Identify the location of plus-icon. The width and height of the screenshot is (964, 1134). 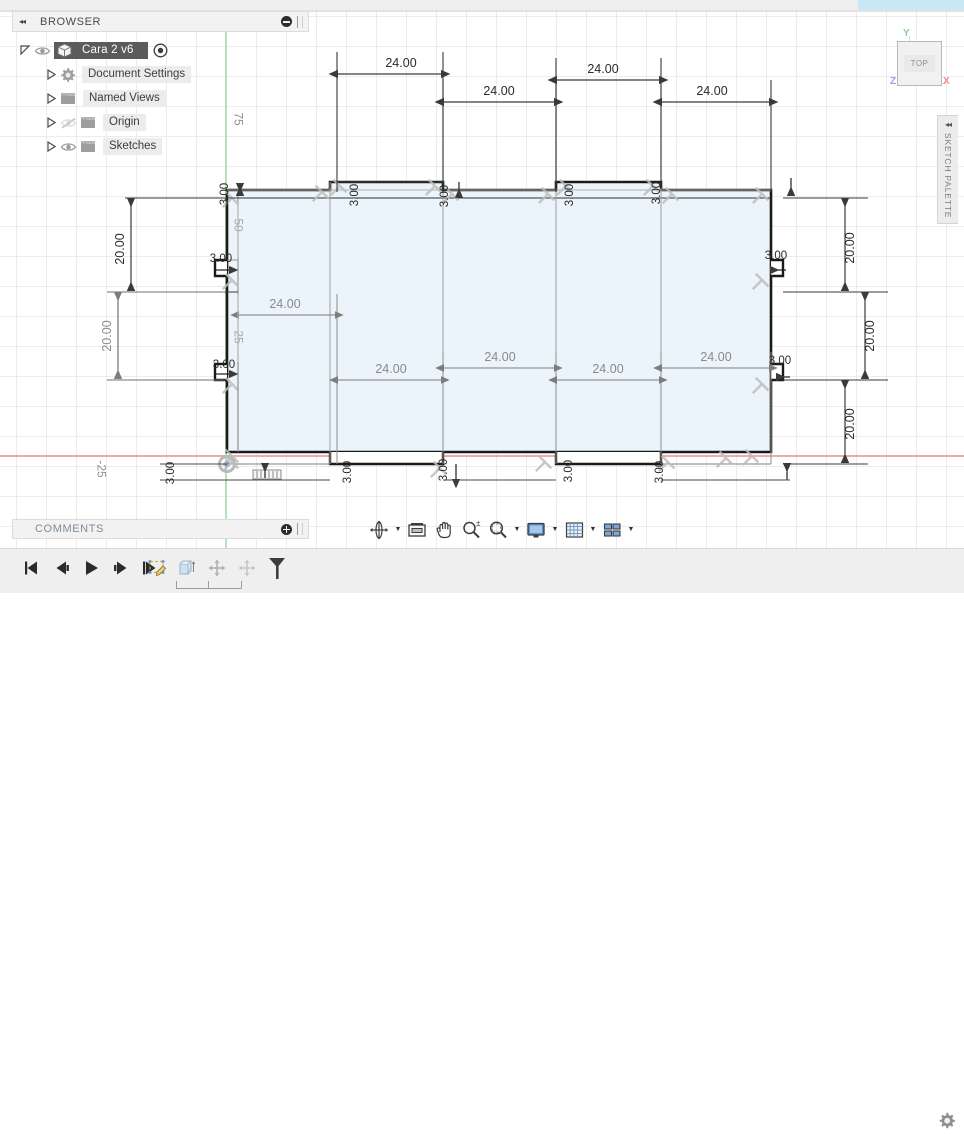
(286, 529).